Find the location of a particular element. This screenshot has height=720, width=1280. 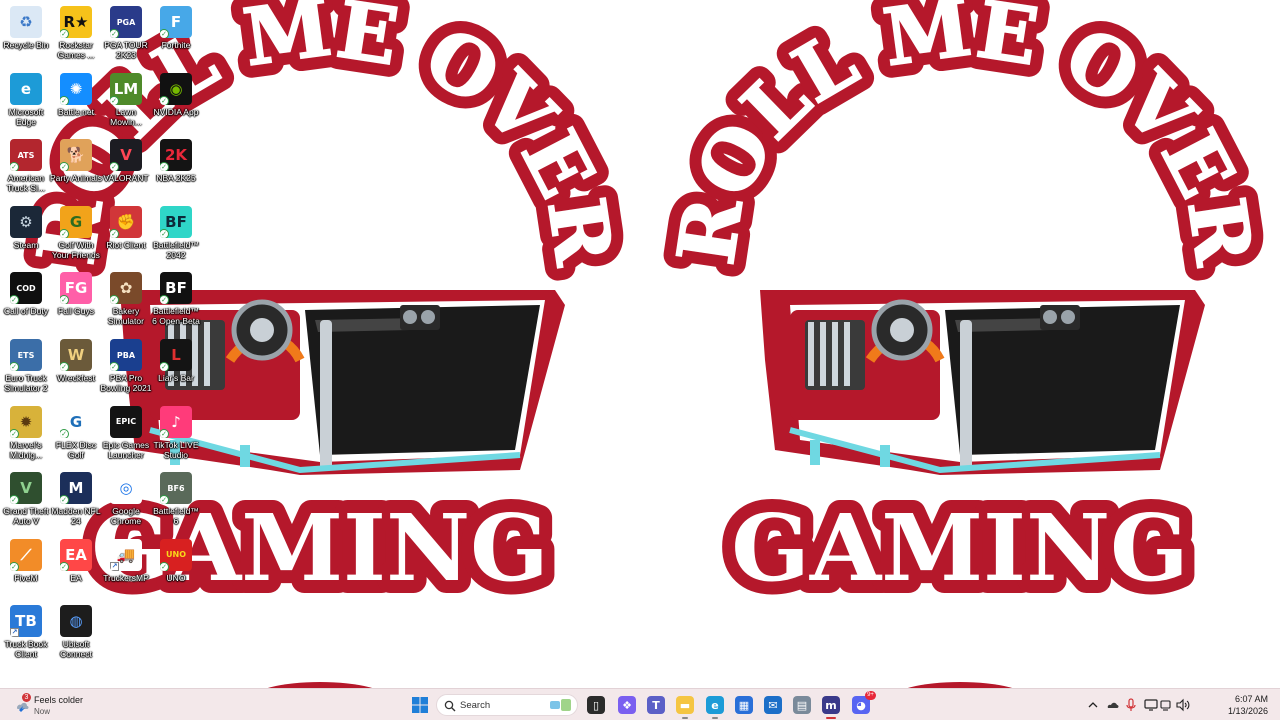

taskbar-app-button: ▯ is located at coordinates (596, 705).